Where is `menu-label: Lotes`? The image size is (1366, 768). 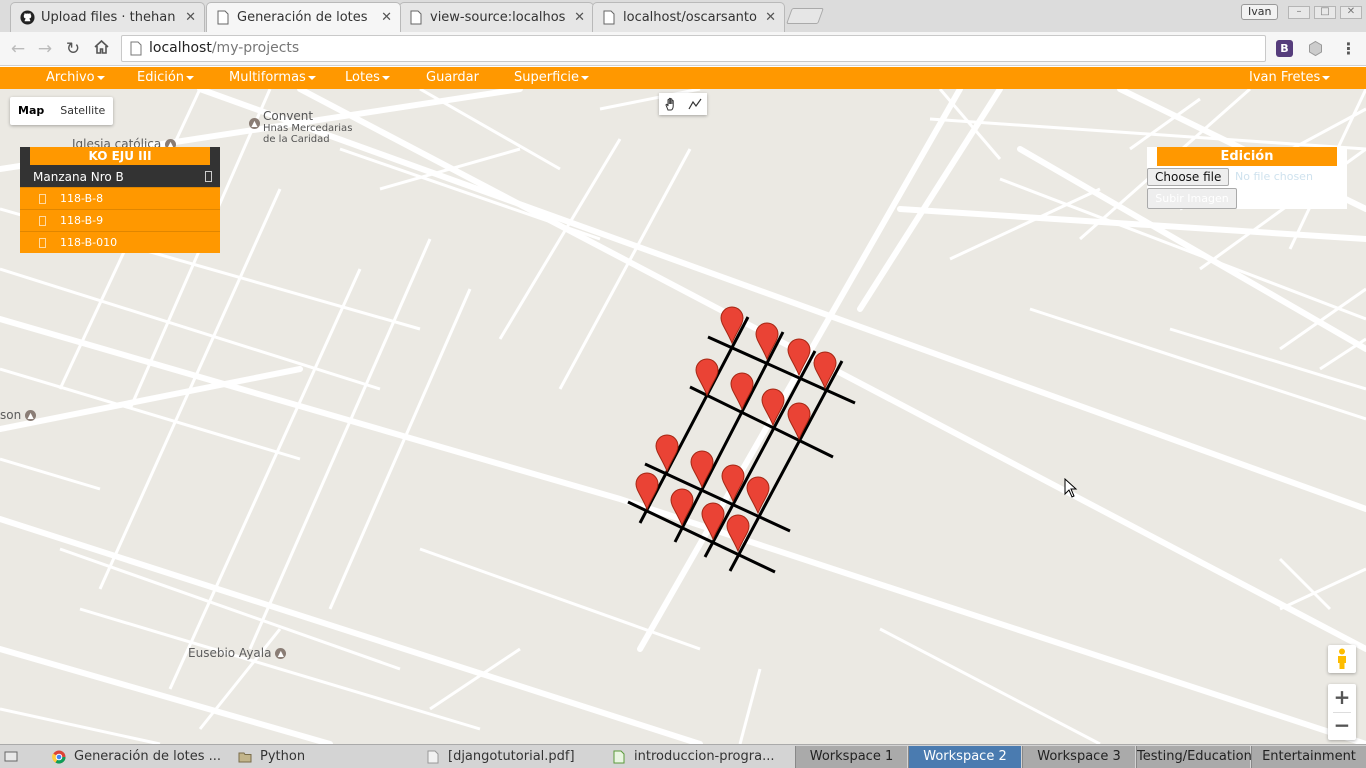
menu-label: Lotes is located at coordinates (362, 77).